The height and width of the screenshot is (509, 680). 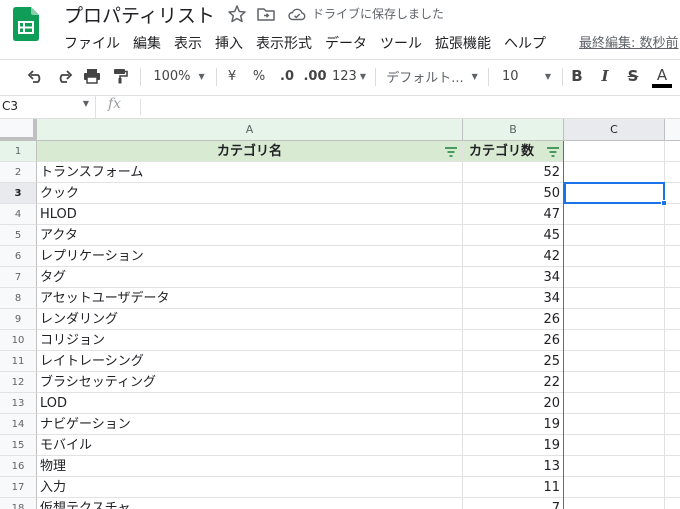 What do you see at coordinates (92, 43) in the screenshot?
I see `menu-item: ファイル` at bounding box center [92, 43].